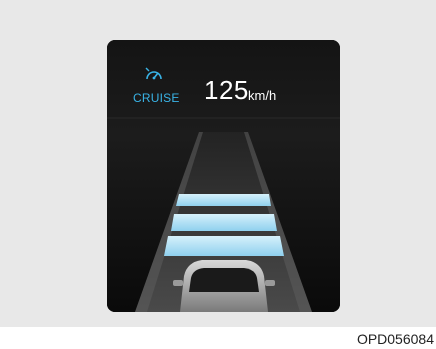 This screenshot has width=436, height=349. Describe the element at coordinates (395, 339) in the screenshot. I see `figure-code: OPD056084` at that location.